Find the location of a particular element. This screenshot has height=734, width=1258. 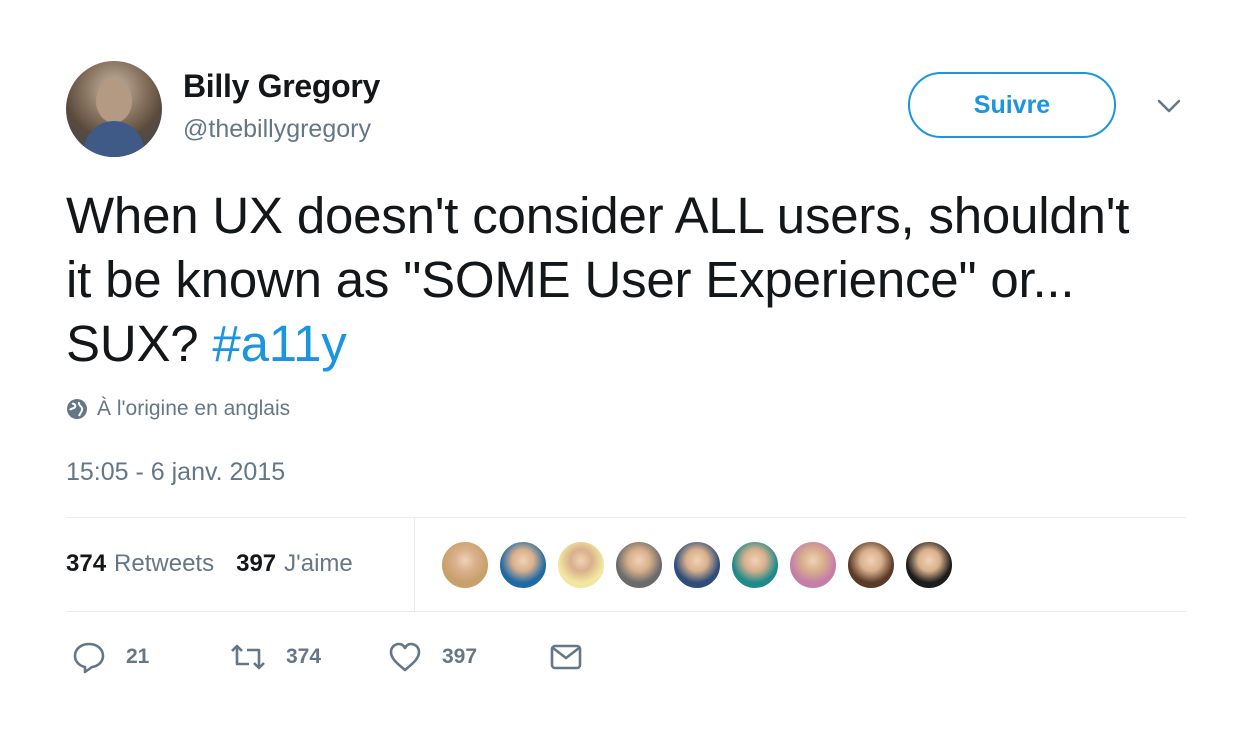

retweet-icon is located at coordinates (248, 657).